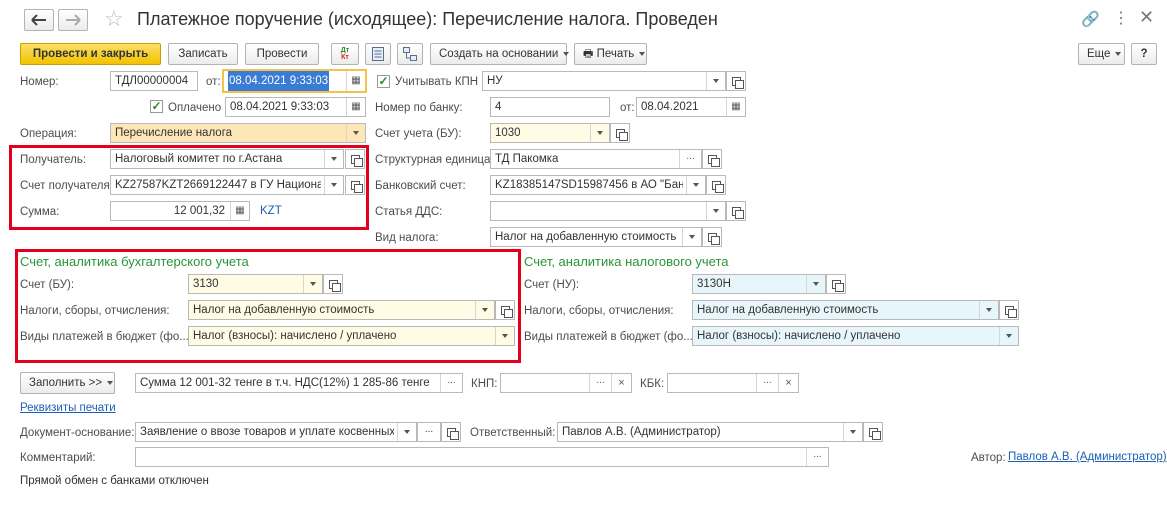 This screenshot has height=524, width=1167. Describe the element at coordinates (114, 19) in the screenshot. I see `favorite-star-icon: ☆` at that location.